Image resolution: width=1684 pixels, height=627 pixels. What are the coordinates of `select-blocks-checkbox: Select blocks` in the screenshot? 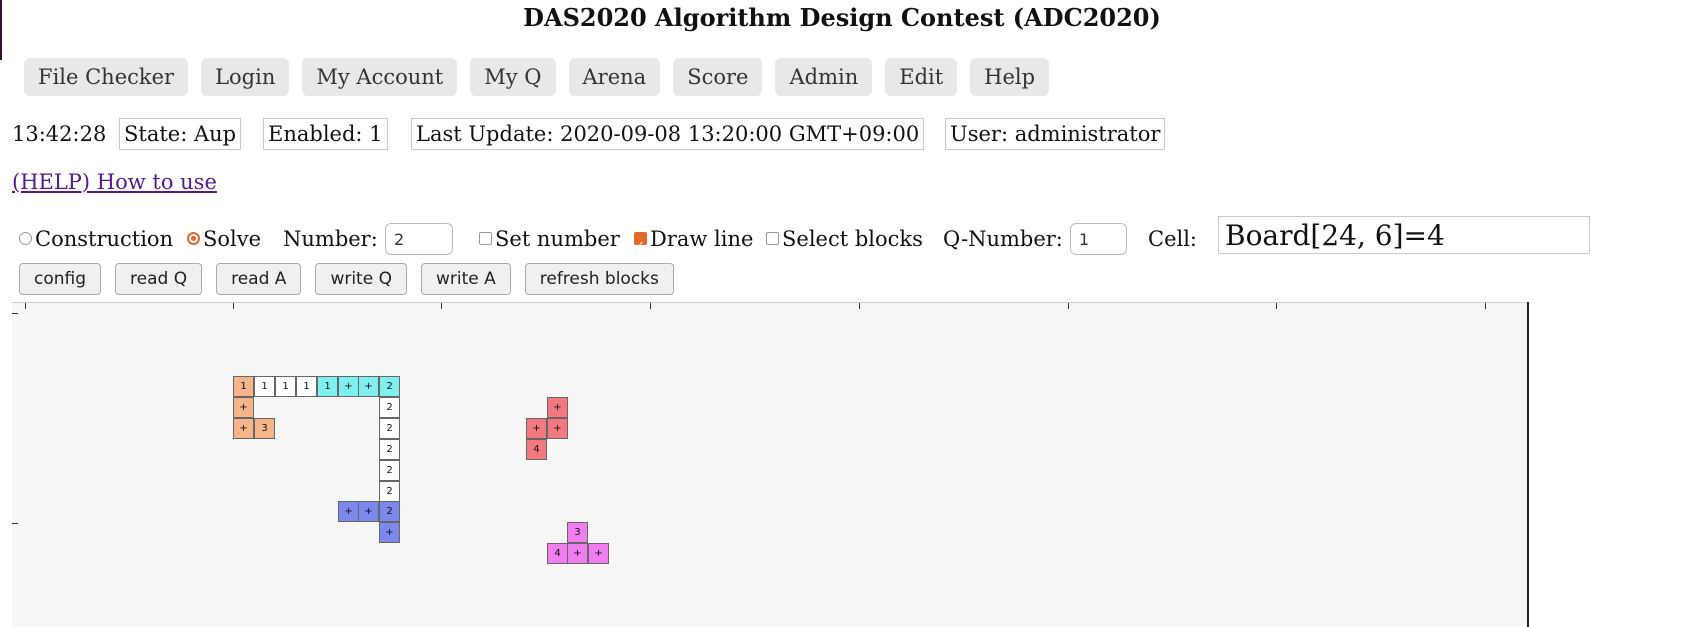 It's located at (844, 239).